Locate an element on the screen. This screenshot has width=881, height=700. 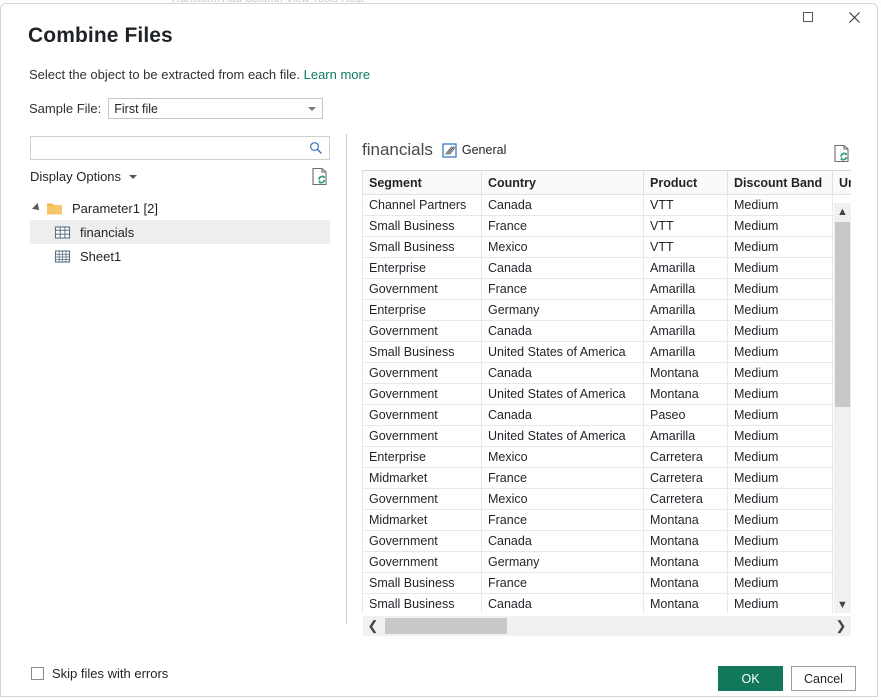
sample-file-dropdown: First file is located at coordinates (216, 108).